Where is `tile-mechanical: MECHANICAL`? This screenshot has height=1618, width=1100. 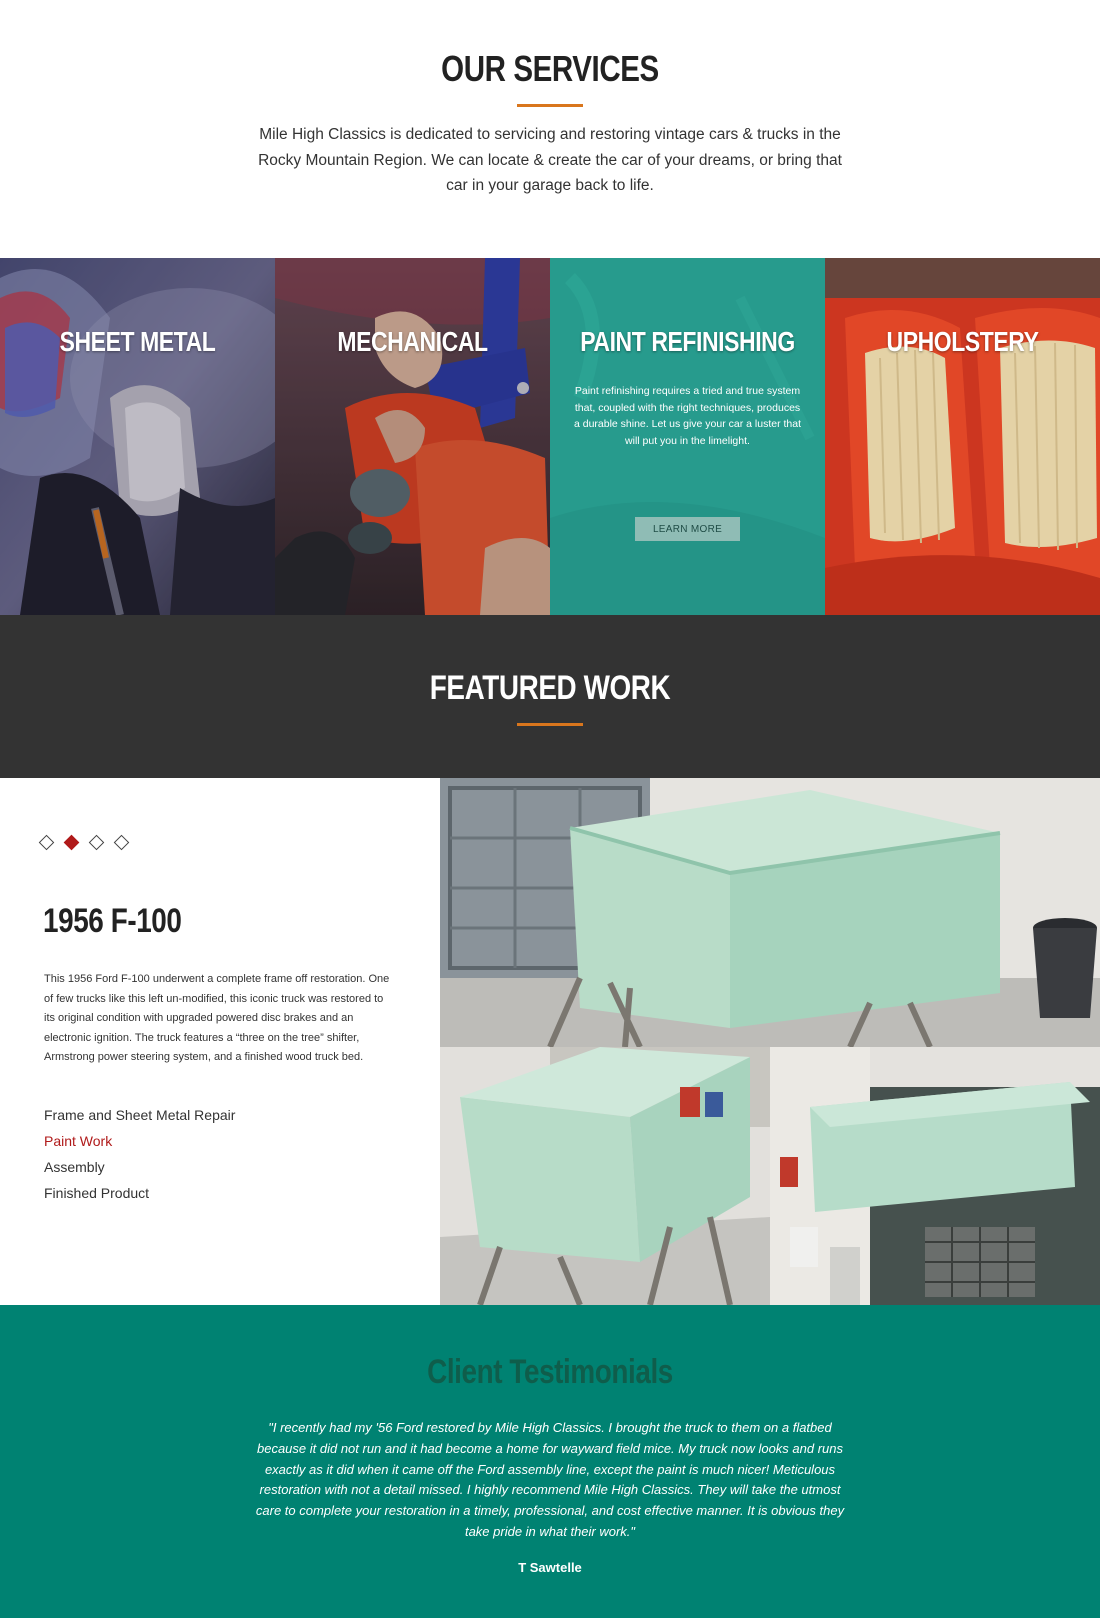 tile-mechanical: MECHANICAL is located at coordinates (412, 436).